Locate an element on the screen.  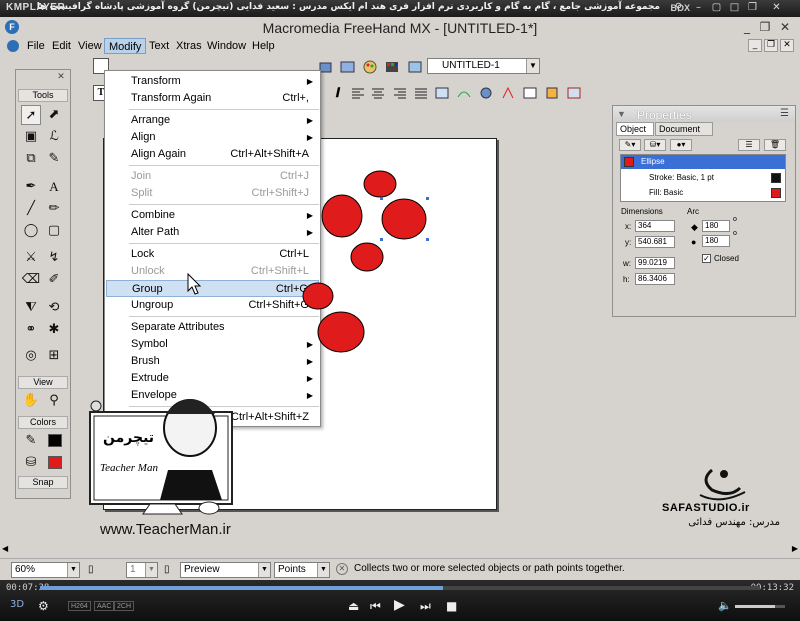
flow-inside-path-icon is located at coordinates (486, 93).